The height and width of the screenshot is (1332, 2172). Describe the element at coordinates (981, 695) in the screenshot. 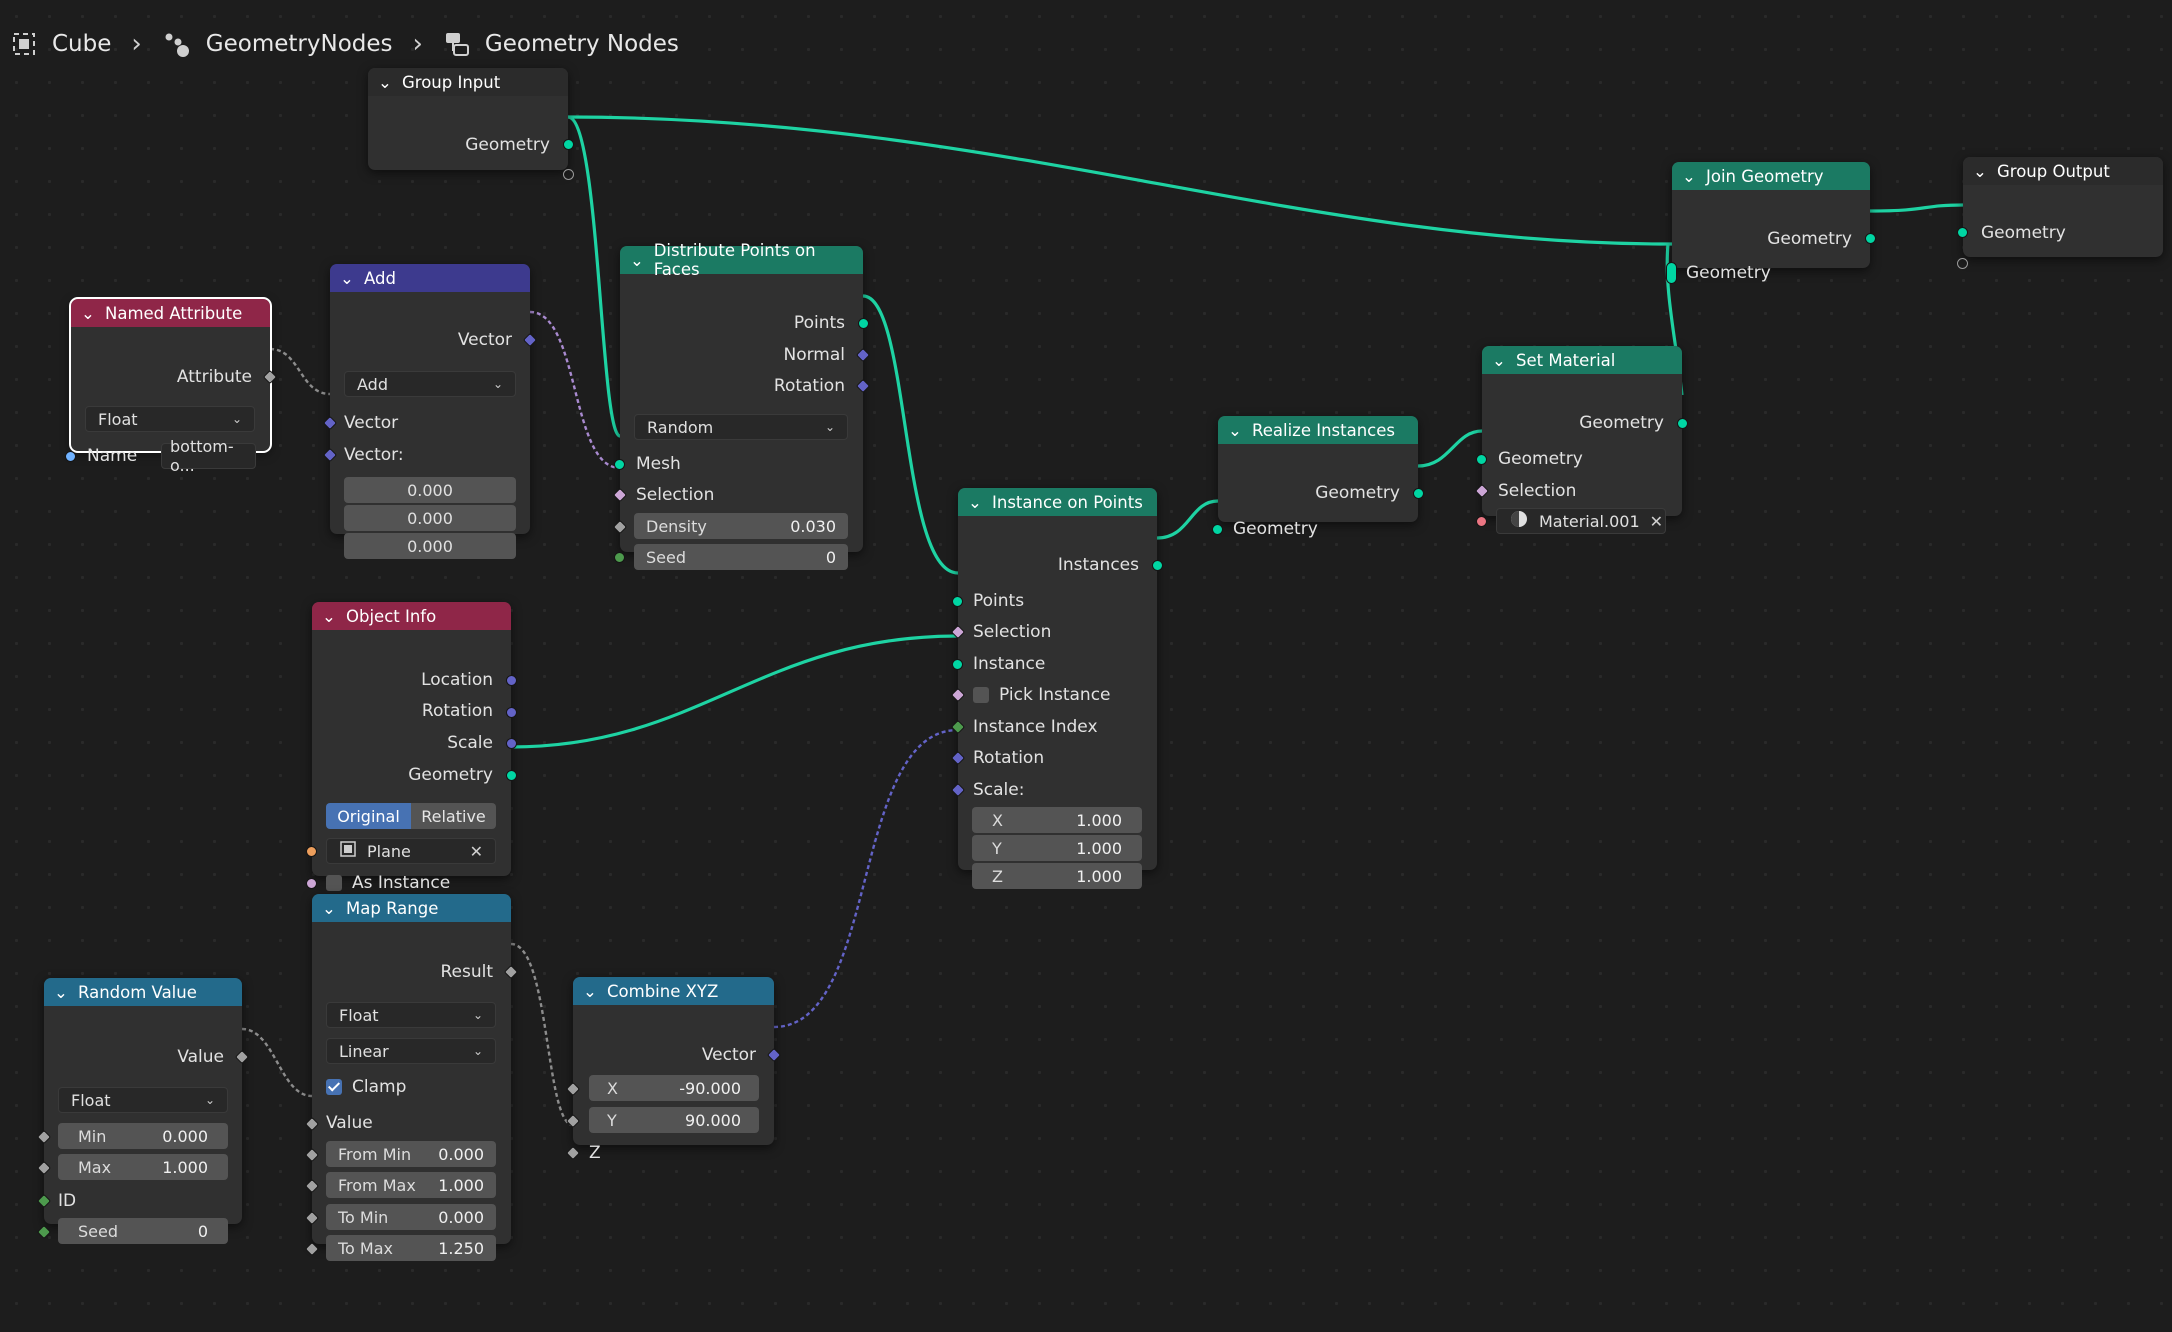

I see `pick-instance-checkbox` at that location.